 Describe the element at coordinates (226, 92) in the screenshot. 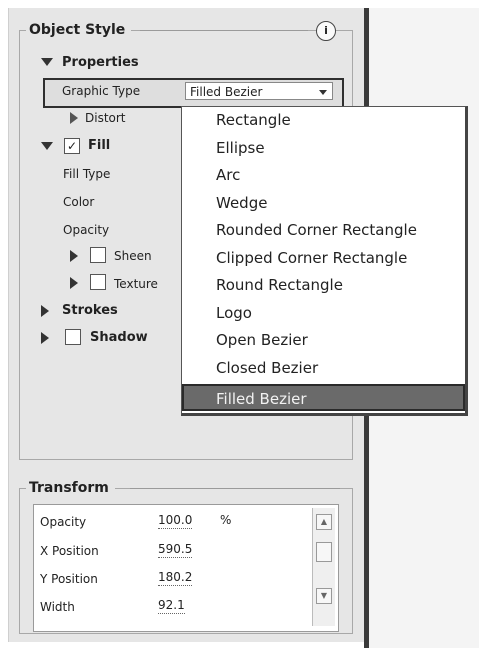

I see `graphic-type-value: Filled Bezier` at that location.